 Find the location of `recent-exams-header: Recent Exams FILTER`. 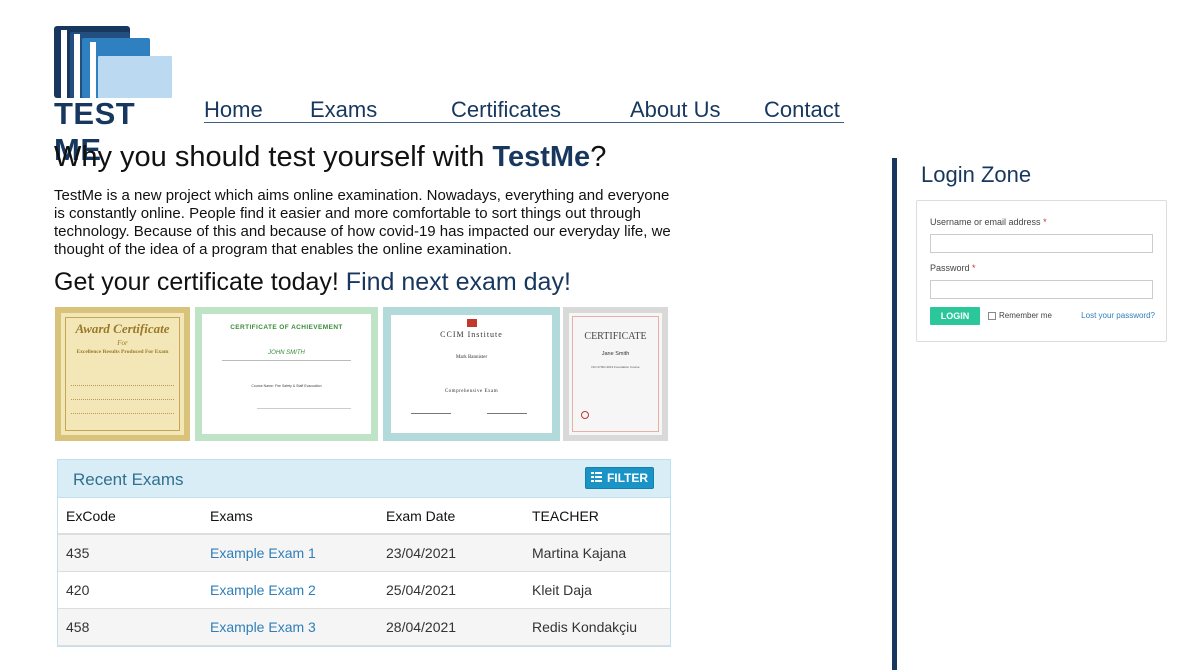

recent-exams-header: Recent Exams FILTER is located at coordinates (364, 479).